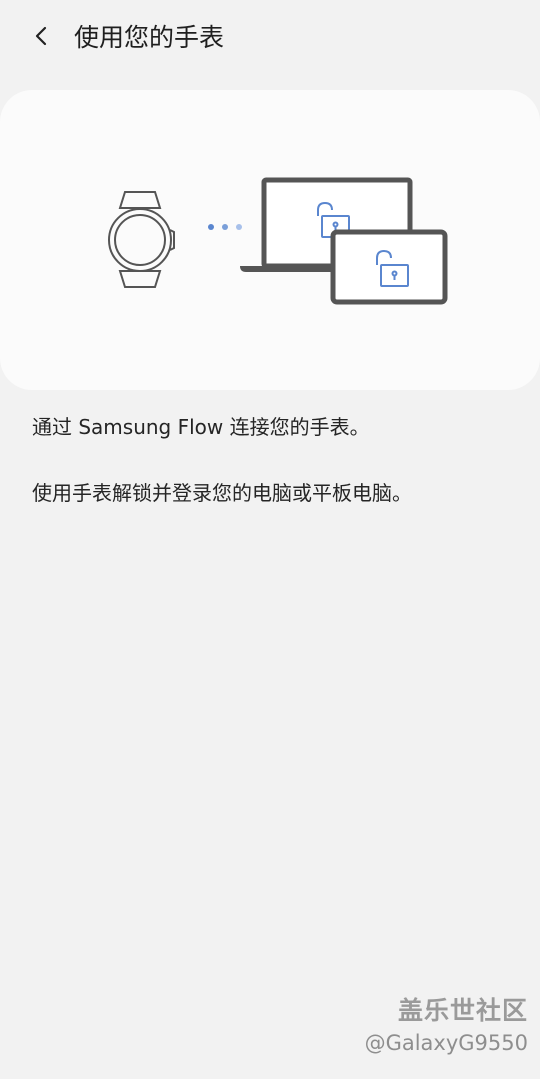 The height and width of the screenshot is (1079, 540). I want to click on watch-icon, so click(141, 239).